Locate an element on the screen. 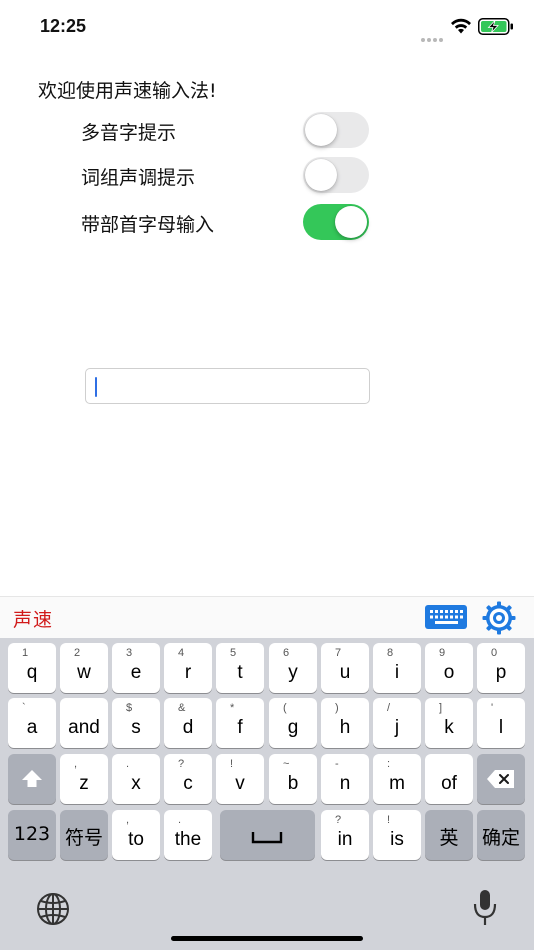 This screenshot has width=534, height=950. key-the: . the is located at coordinates (188, 835).